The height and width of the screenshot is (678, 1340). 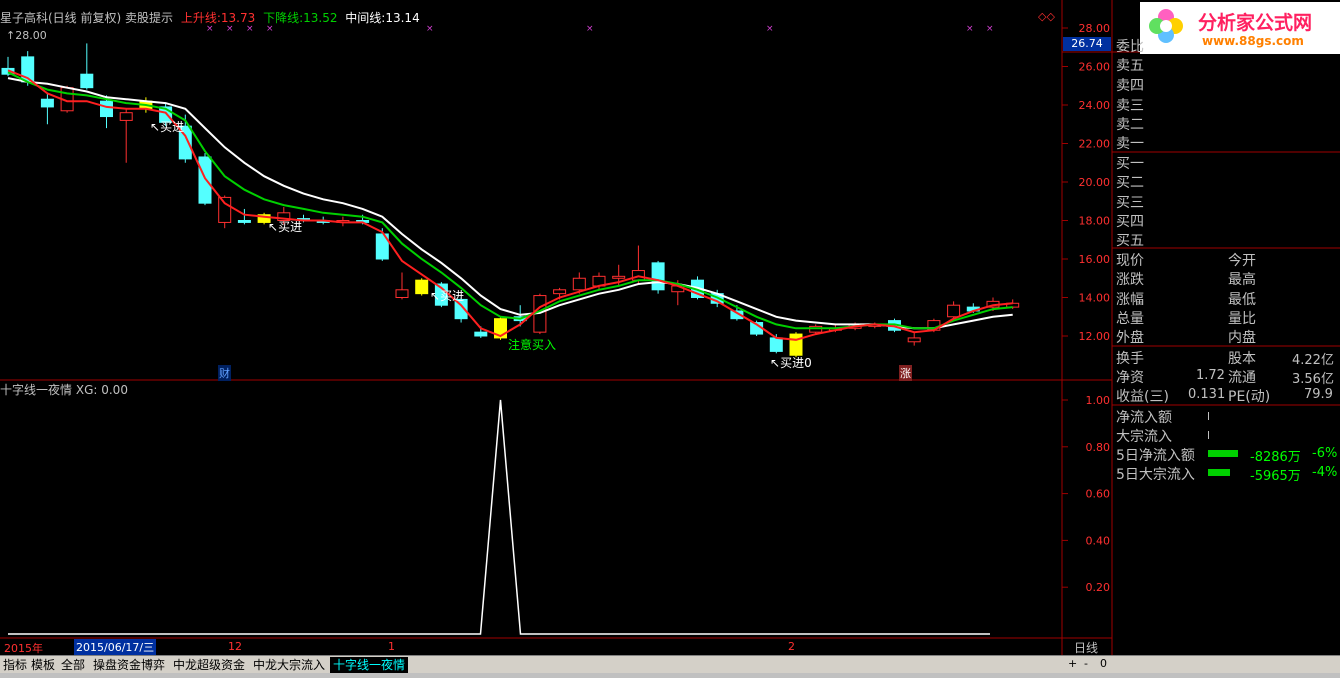 I want to click on tab-super-capital: 中龙超级资金, so click(x=209, y=665).